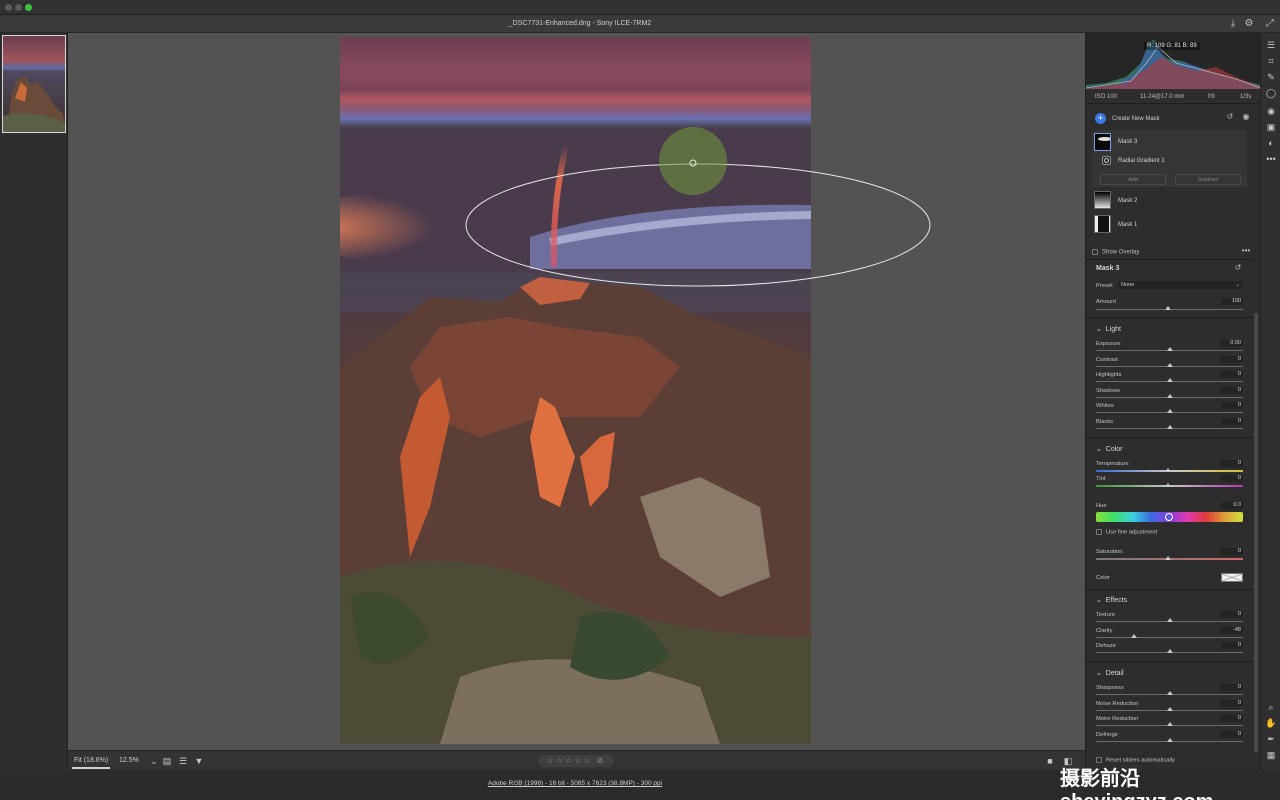  Describe the element at coordinates (1127, 201) in the screenshot. I see `mask-2-label: Mask 2` at that location.